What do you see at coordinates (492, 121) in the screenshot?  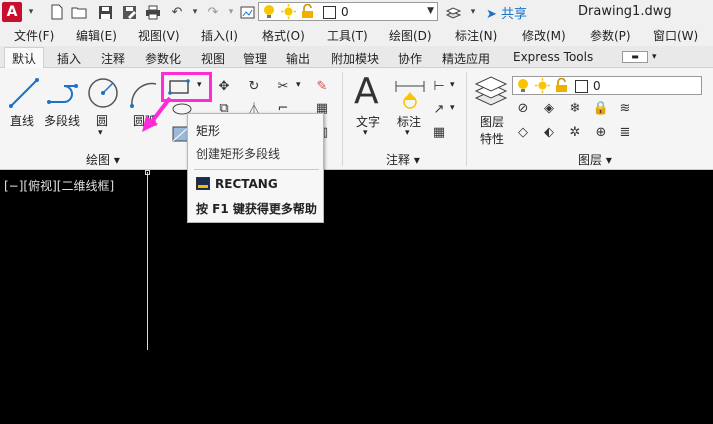 I see `layer-properties-label-1: 图层` at bounding box center [492, 121].